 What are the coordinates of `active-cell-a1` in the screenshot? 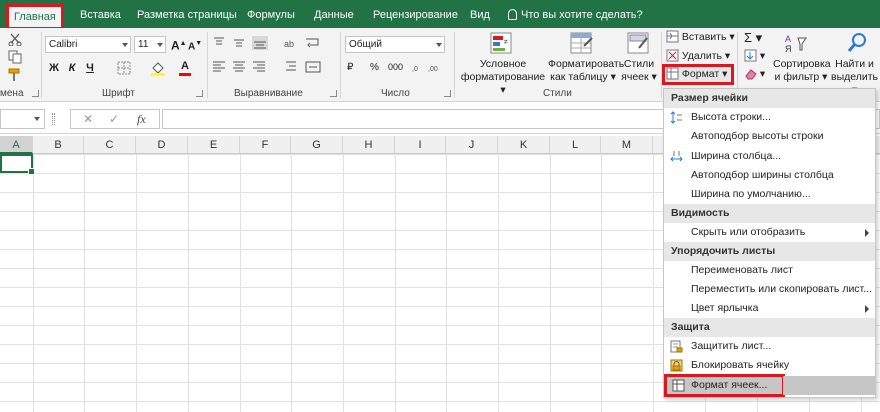 It's located at (17, 164).